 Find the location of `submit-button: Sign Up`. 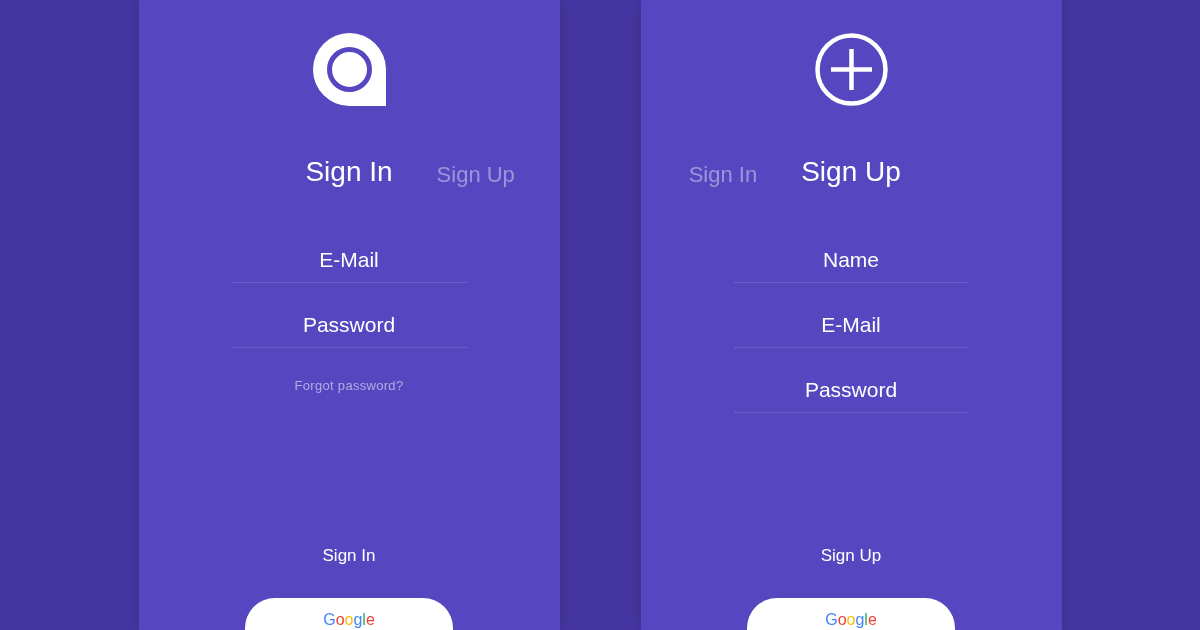

submit-button: Sign Up is located at coordinates (851, 556).